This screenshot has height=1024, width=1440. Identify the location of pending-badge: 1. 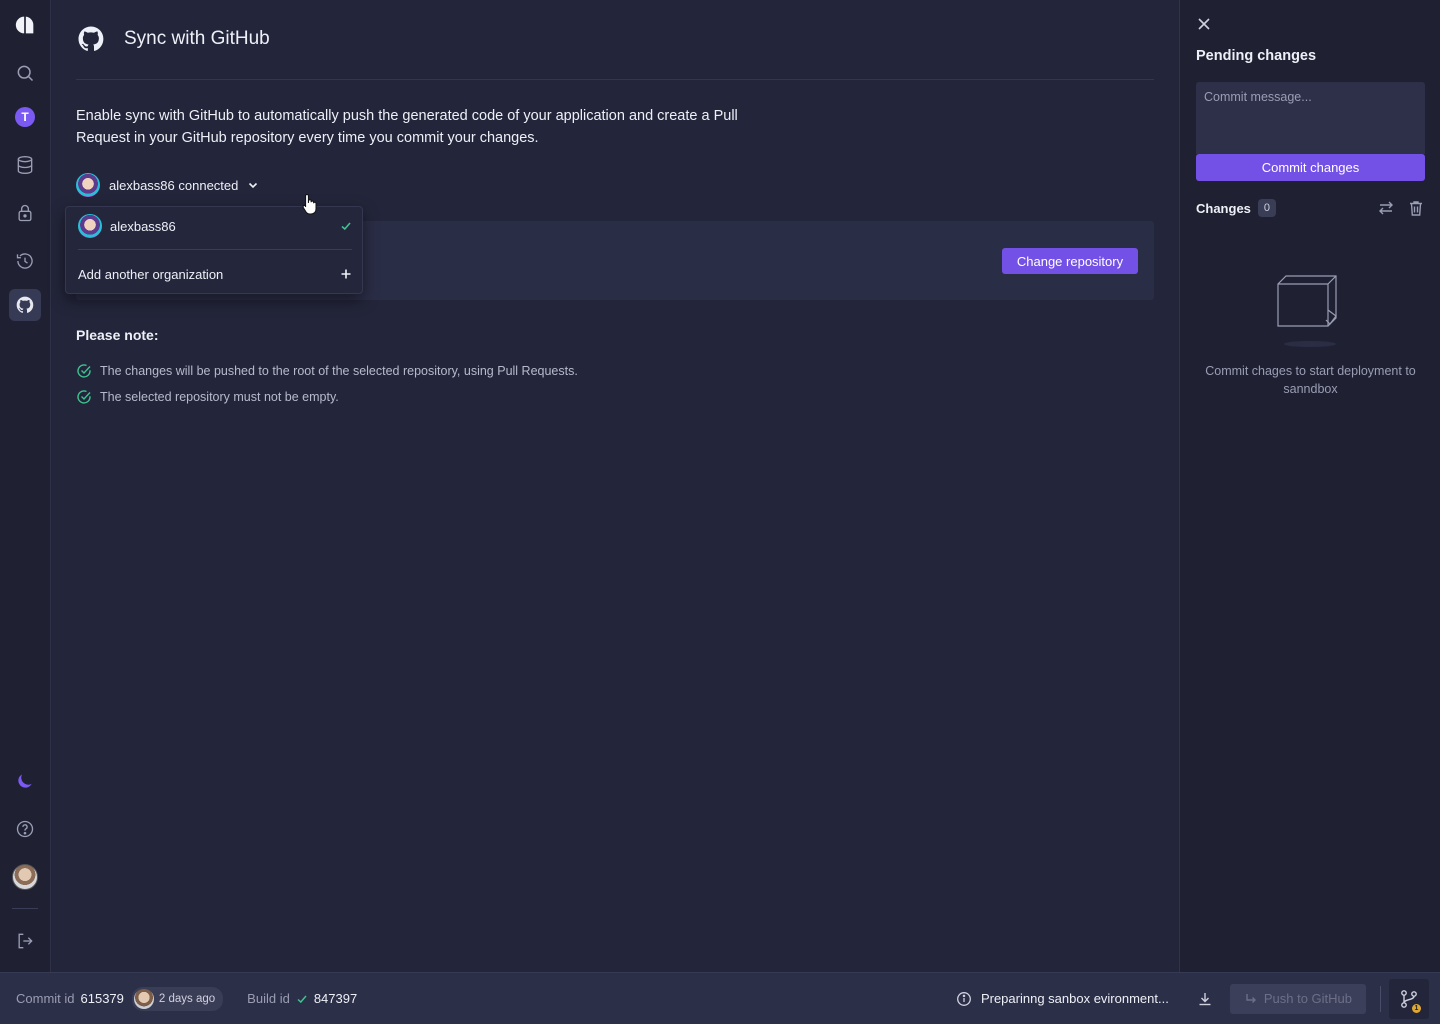
(1416, 1008).